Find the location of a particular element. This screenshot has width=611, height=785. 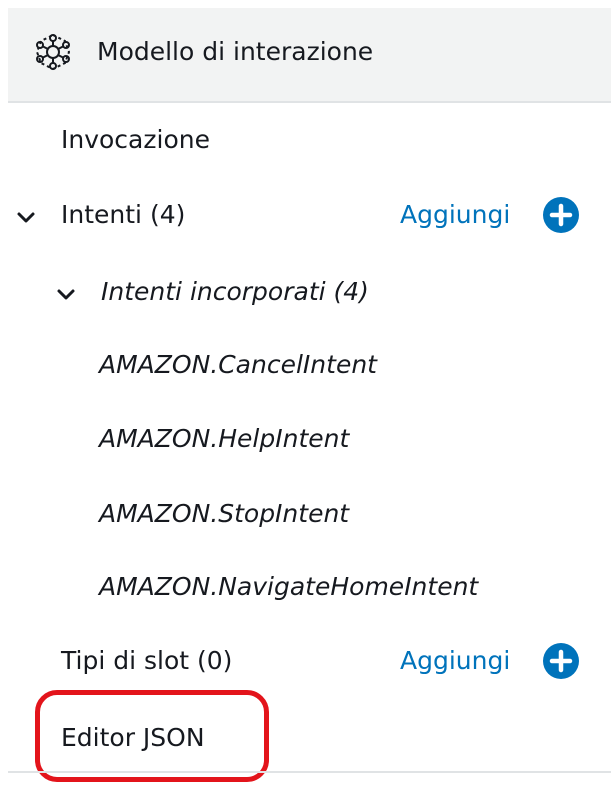

intent-item-label: AMAZON.HelpIntent is located at coordinates (224, 438).